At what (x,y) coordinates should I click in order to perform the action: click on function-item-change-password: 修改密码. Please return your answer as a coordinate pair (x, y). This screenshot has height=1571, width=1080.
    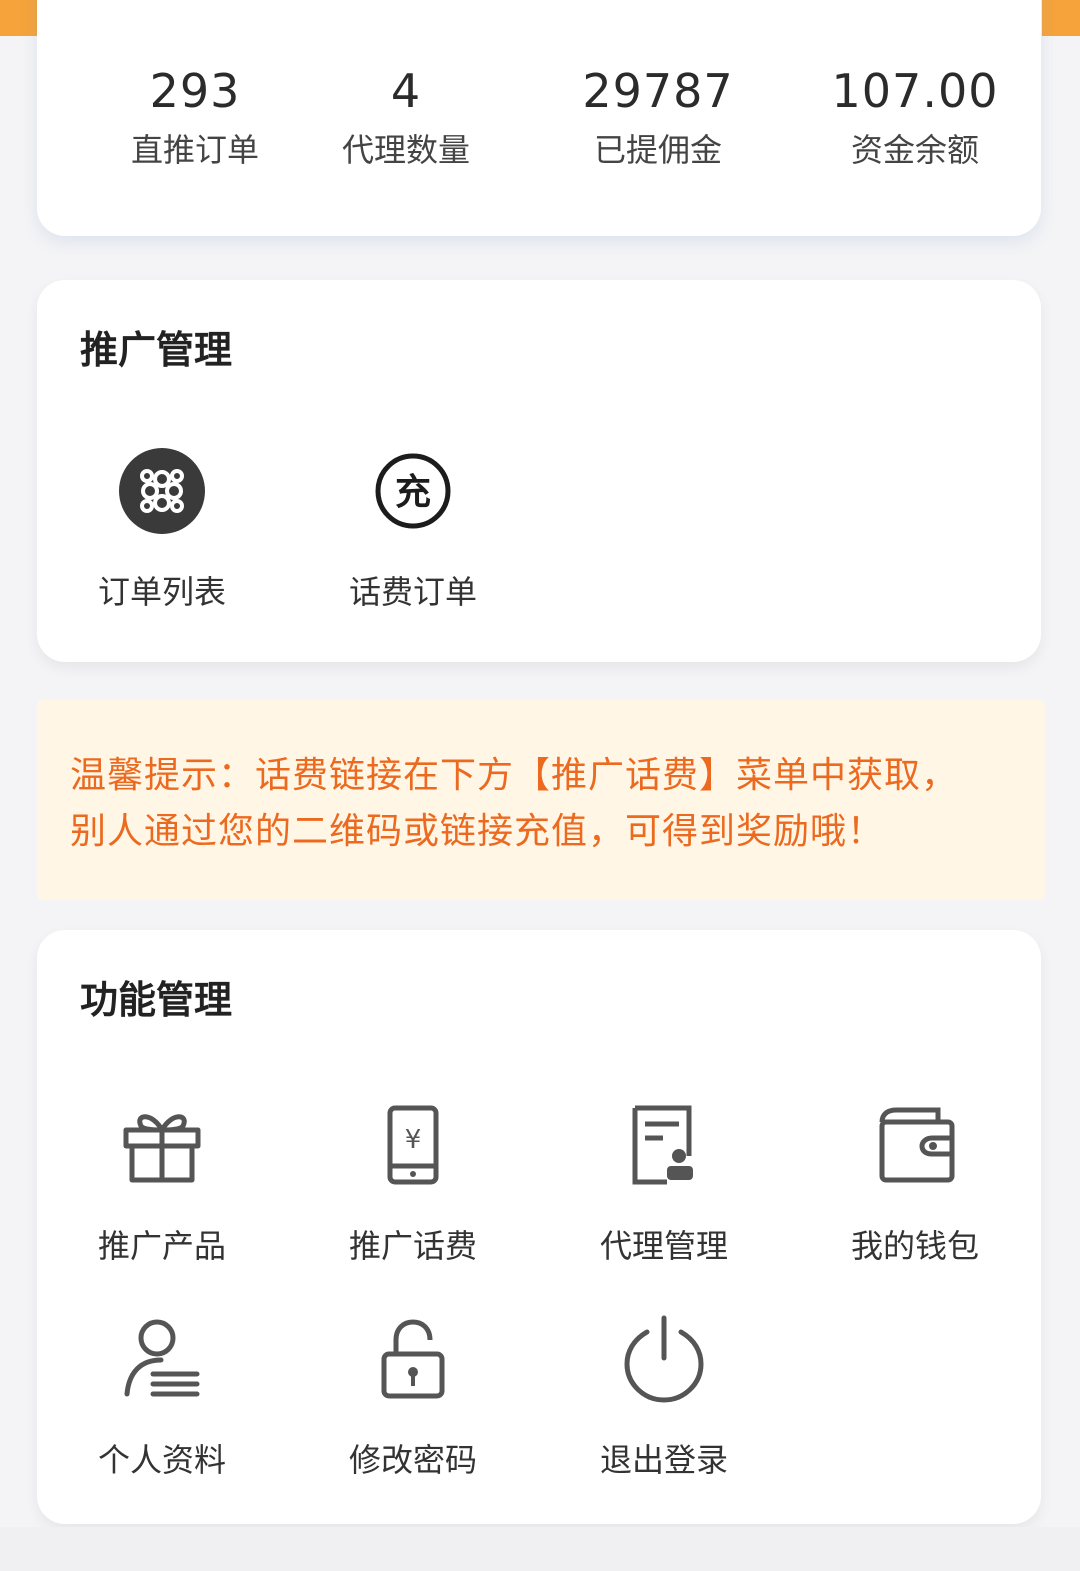
    Looking at the image, I should click on (413, 1397).